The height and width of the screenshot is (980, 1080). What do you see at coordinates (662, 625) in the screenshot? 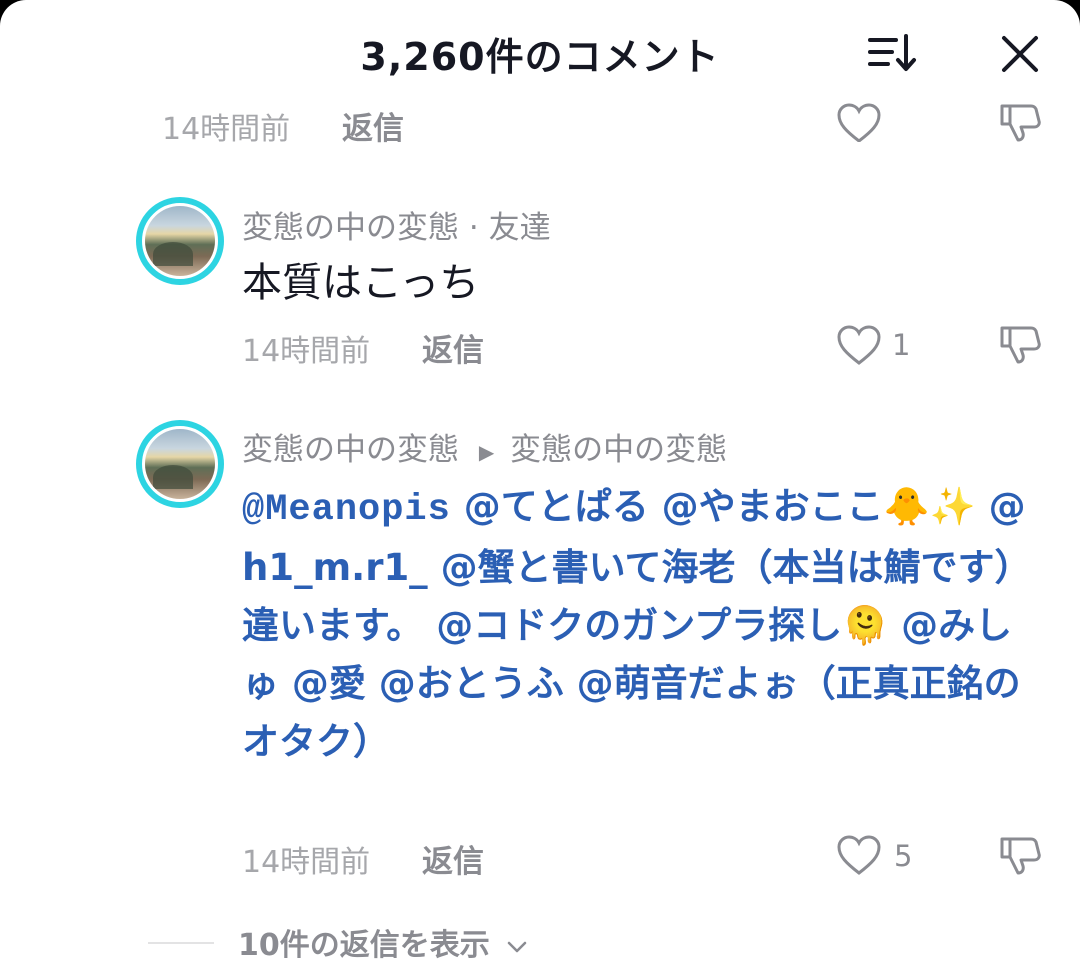
I see `mention-link: @コドクのガンプラ探し🫠` at bounding box center [662, 625].